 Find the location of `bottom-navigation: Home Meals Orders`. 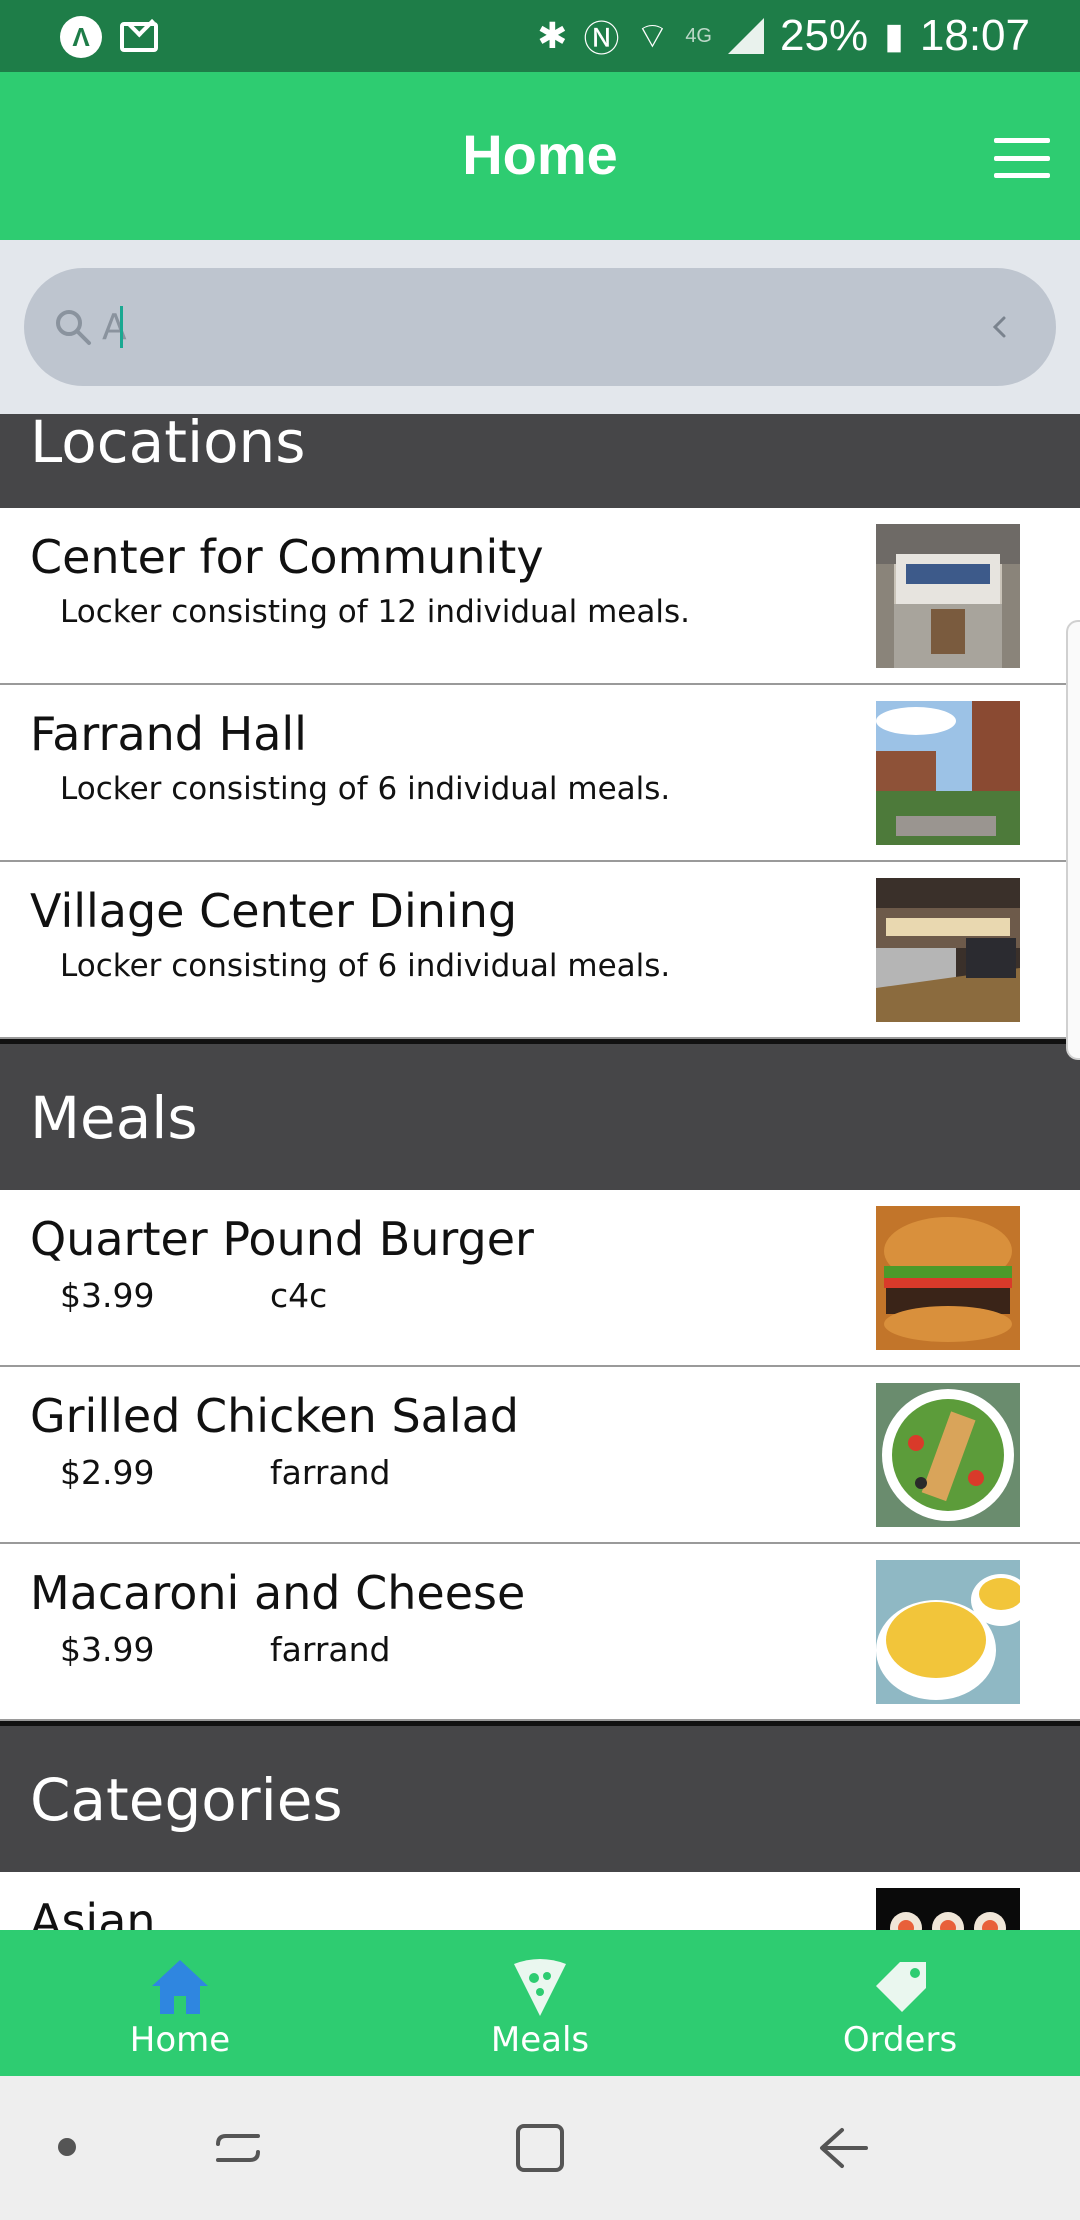

bottom-navigation: Home Meals Orders is located at coordinates (540, 2003).